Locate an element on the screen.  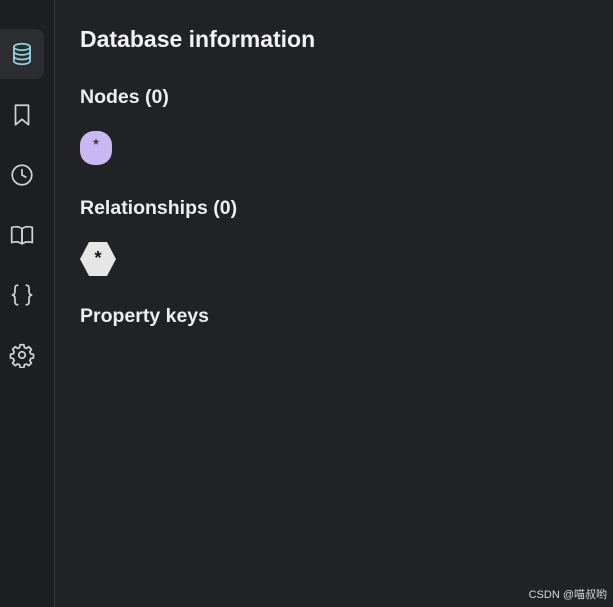
curly-braces-icon is located at coordinates (22, 295).